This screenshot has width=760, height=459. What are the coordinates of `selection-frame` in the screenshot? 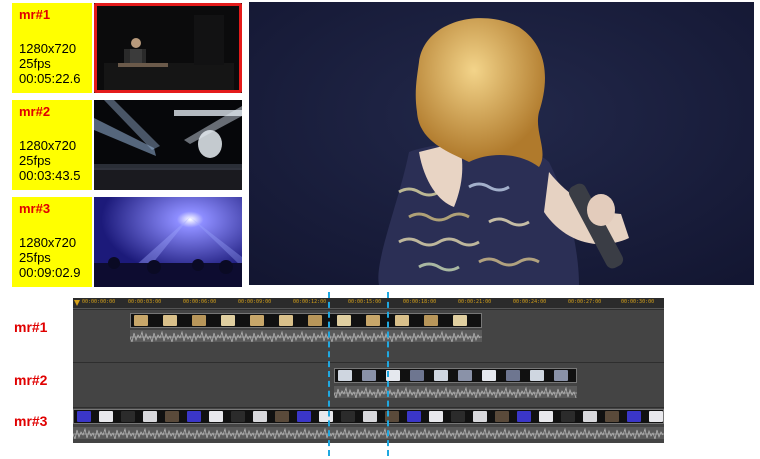 It's located at (168, 48).